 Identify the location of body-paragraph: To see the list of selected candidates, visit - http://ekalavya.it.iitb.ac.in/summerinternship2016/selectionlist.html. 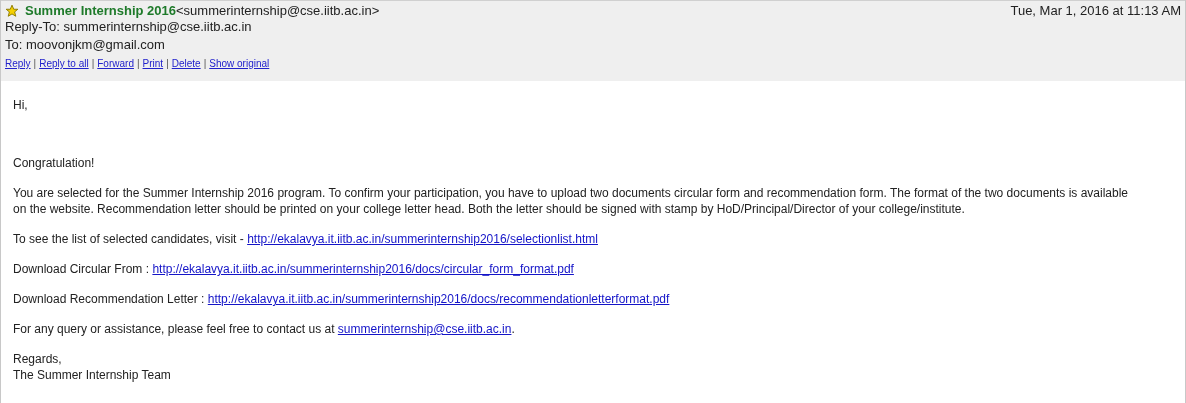
(306, 239).